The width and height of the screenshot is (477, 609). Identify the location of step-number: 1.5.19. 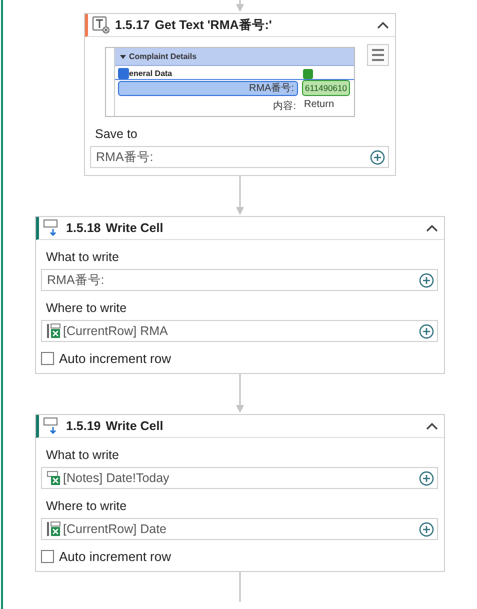
(83, 426).